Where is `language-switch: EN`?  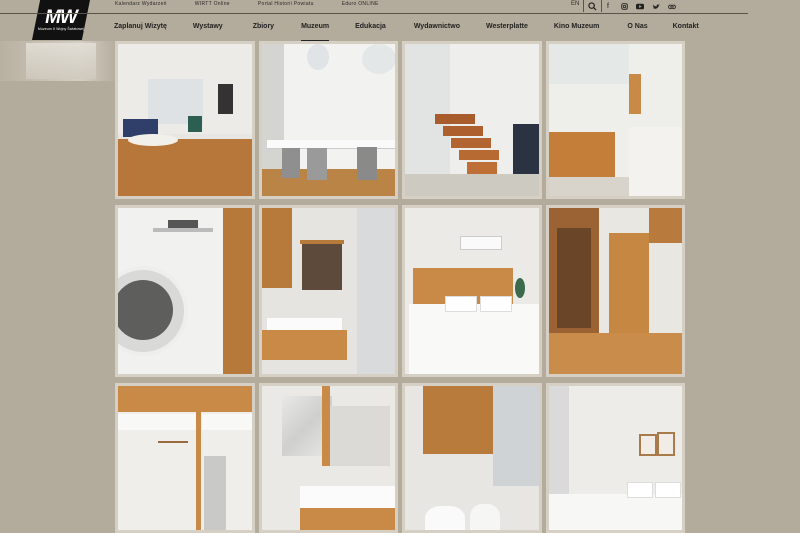
language-switch: EN is located at coordinates (575, 4).